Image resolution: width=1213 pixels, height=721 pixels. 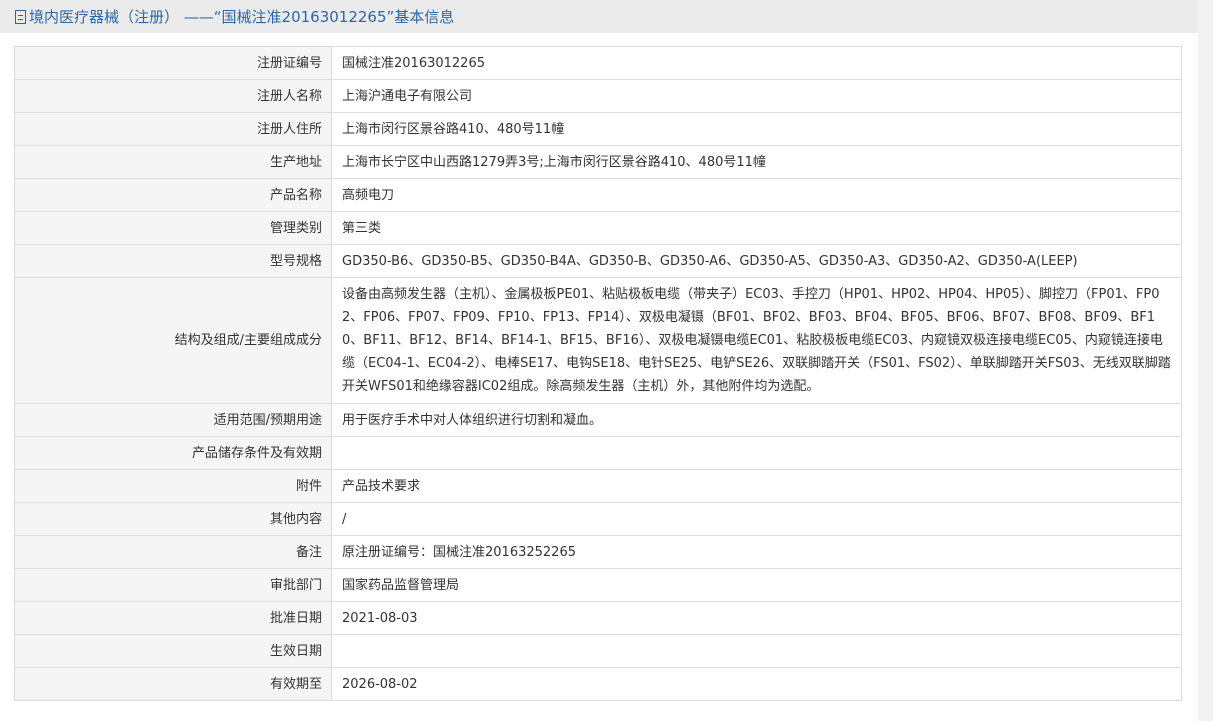 I want to click on row-storage-conditions: 产品储存条件及有效期, so click(x=598, y=453).